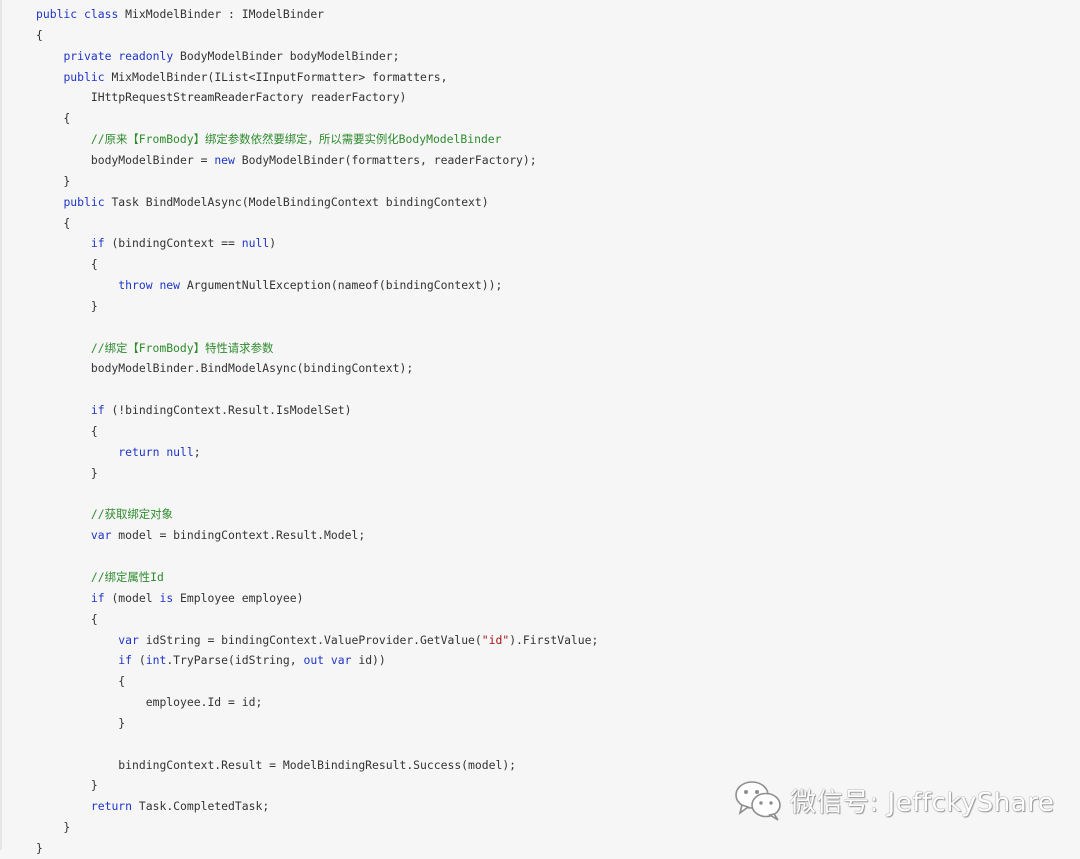  I want to click on comment-token: //获取绑定对象, so click(131, 514).